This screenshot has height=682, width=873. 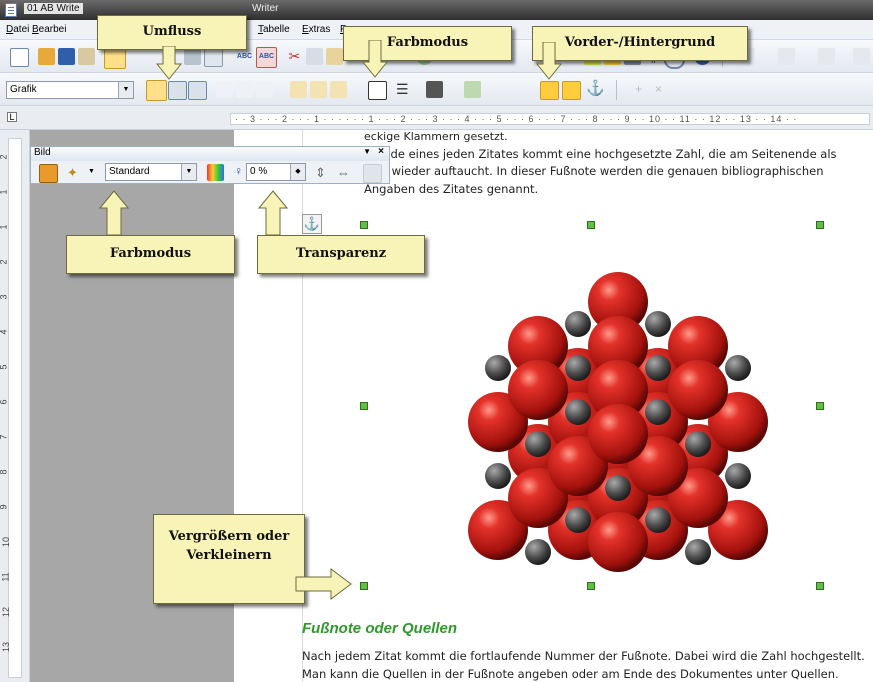 What do you see at coordinates (5, 577) in the screenshot?
I see `ruler-number: 11` at bounding box center [5, 577].